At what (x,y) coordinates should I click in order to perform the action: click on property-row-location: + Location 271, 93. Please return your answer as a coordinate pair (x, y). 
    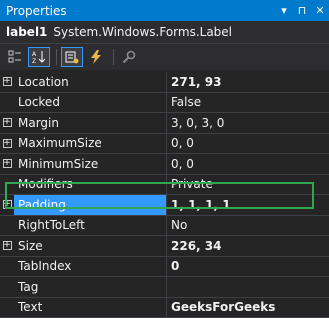
    Looking at the image, I should click on (164, 82).